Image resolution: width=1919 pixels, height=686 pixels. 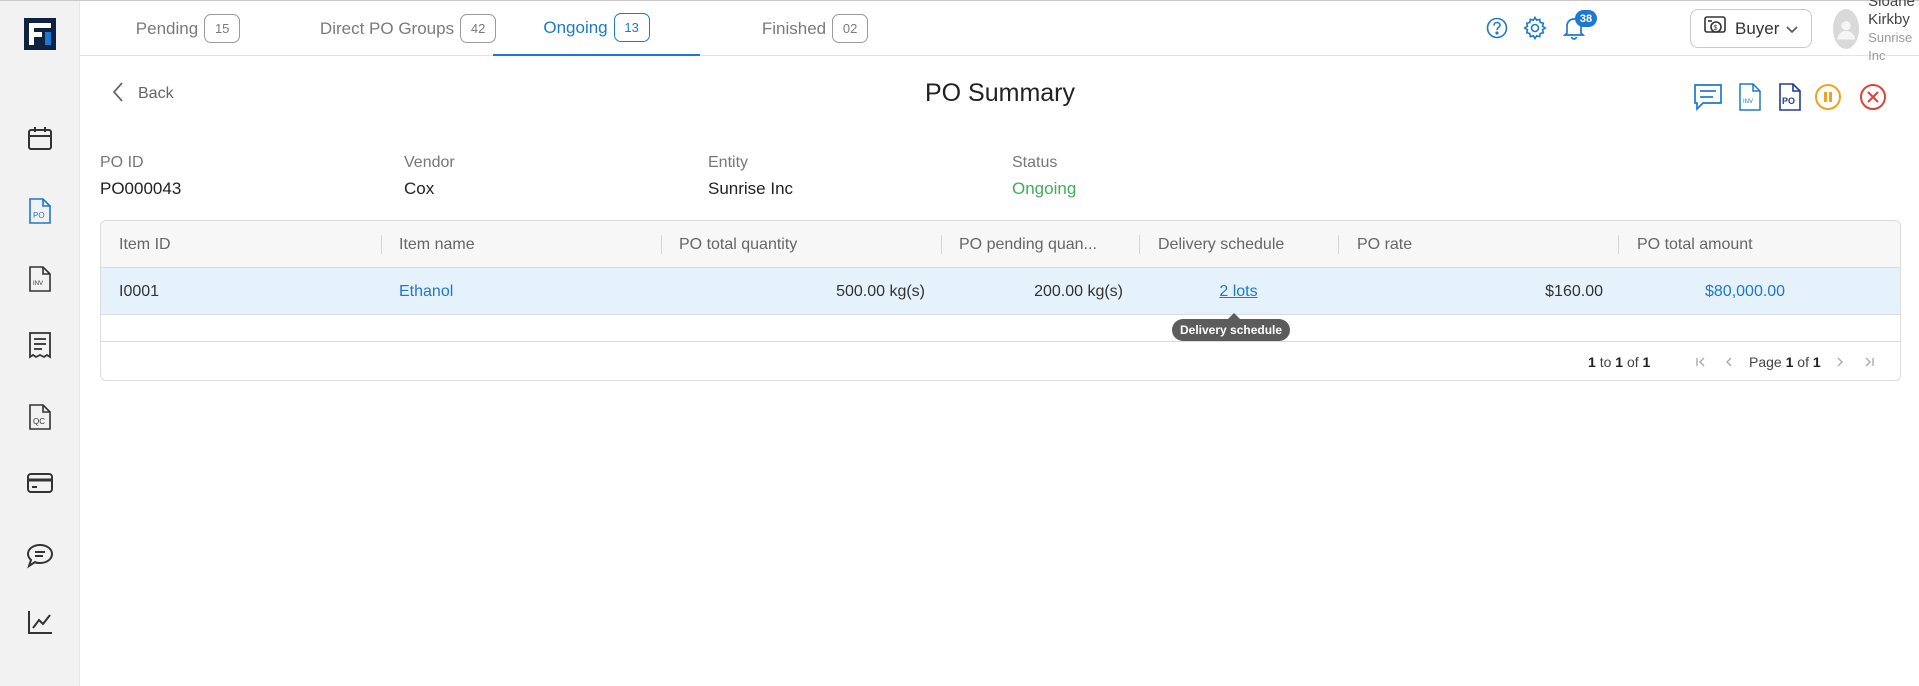 What do you see at coordinates (1890, 46) in the screenshot?
I see `user-organization: Sunrise Inc` at bounding box center [1890, 46].